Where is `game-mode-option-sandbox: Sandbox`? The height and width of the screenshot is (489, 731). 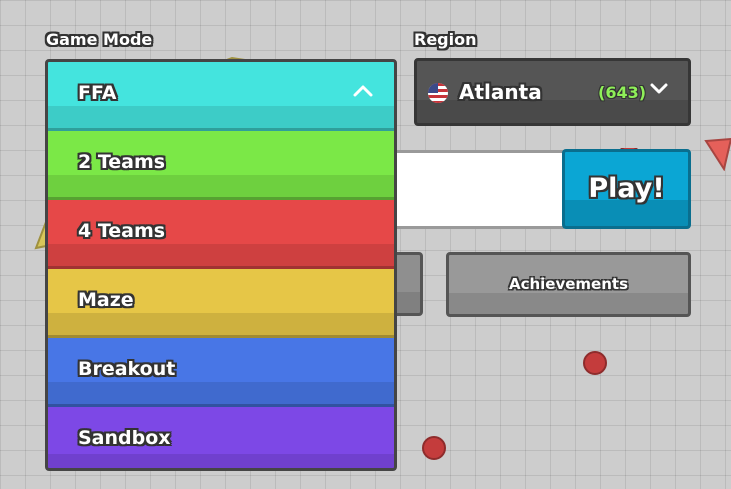
game-mode-option-sandbox: Sandbox is located at coordinates (221, 437).